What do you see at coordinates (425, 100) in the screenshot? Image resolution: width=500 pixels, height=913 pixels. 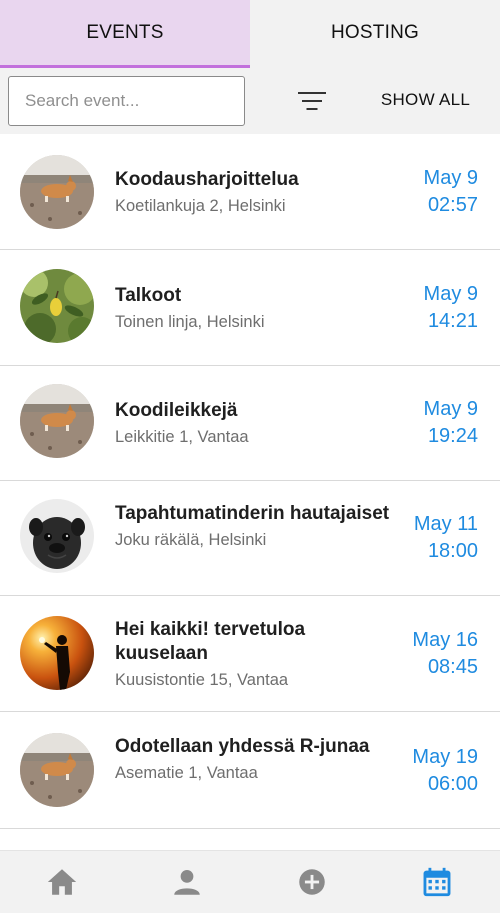 I see `show-all-button: SHOW ALL` at bounding box center [425, 100].